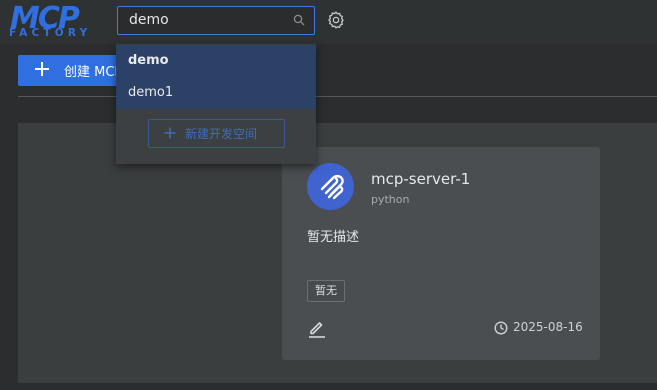 The width and height of the screenshot is (657, 390). What do you see at coordinates (299, 20) in the screenshot?
I see `search-icon` at bounding box center [299, 20].